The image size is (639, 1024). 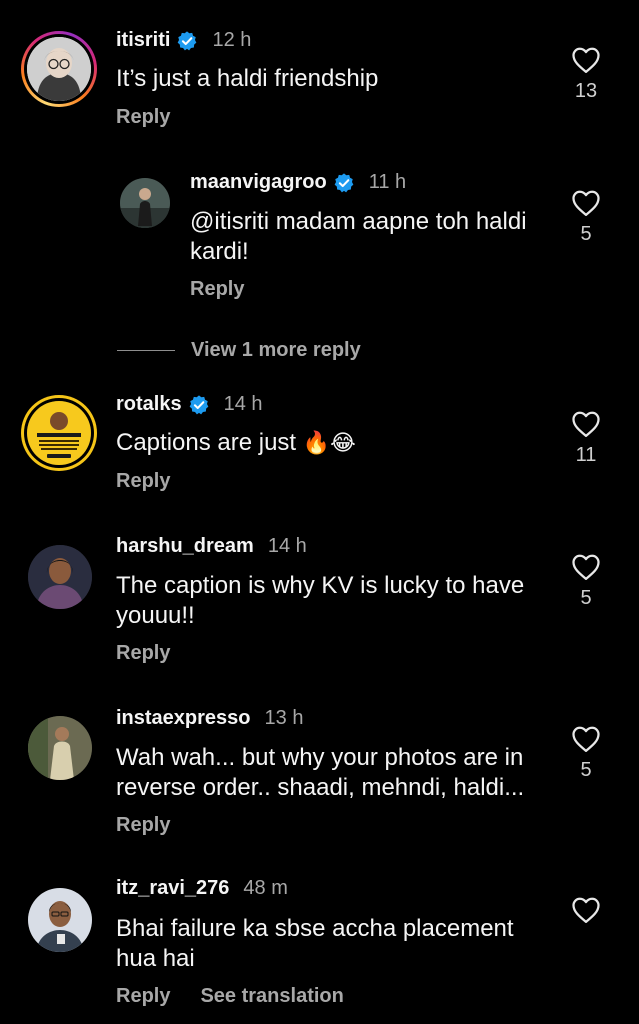 I want to click on comment-text-line: kardi!, so click(x=219, y=251).